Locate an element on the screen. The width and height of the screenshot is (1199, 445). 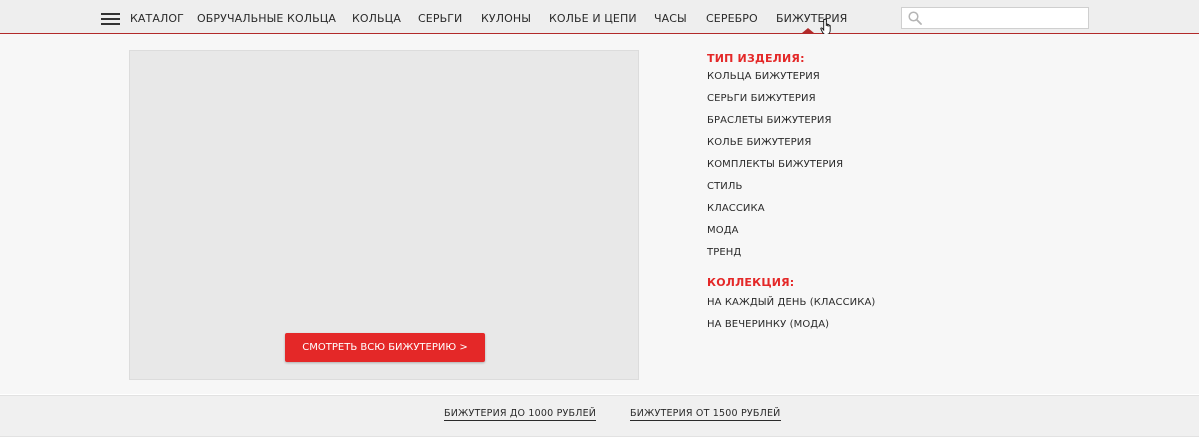
link-party-fashion: НА ВЕЧЕРИНКУ (МОДА) is located at coordinates (768, 324).